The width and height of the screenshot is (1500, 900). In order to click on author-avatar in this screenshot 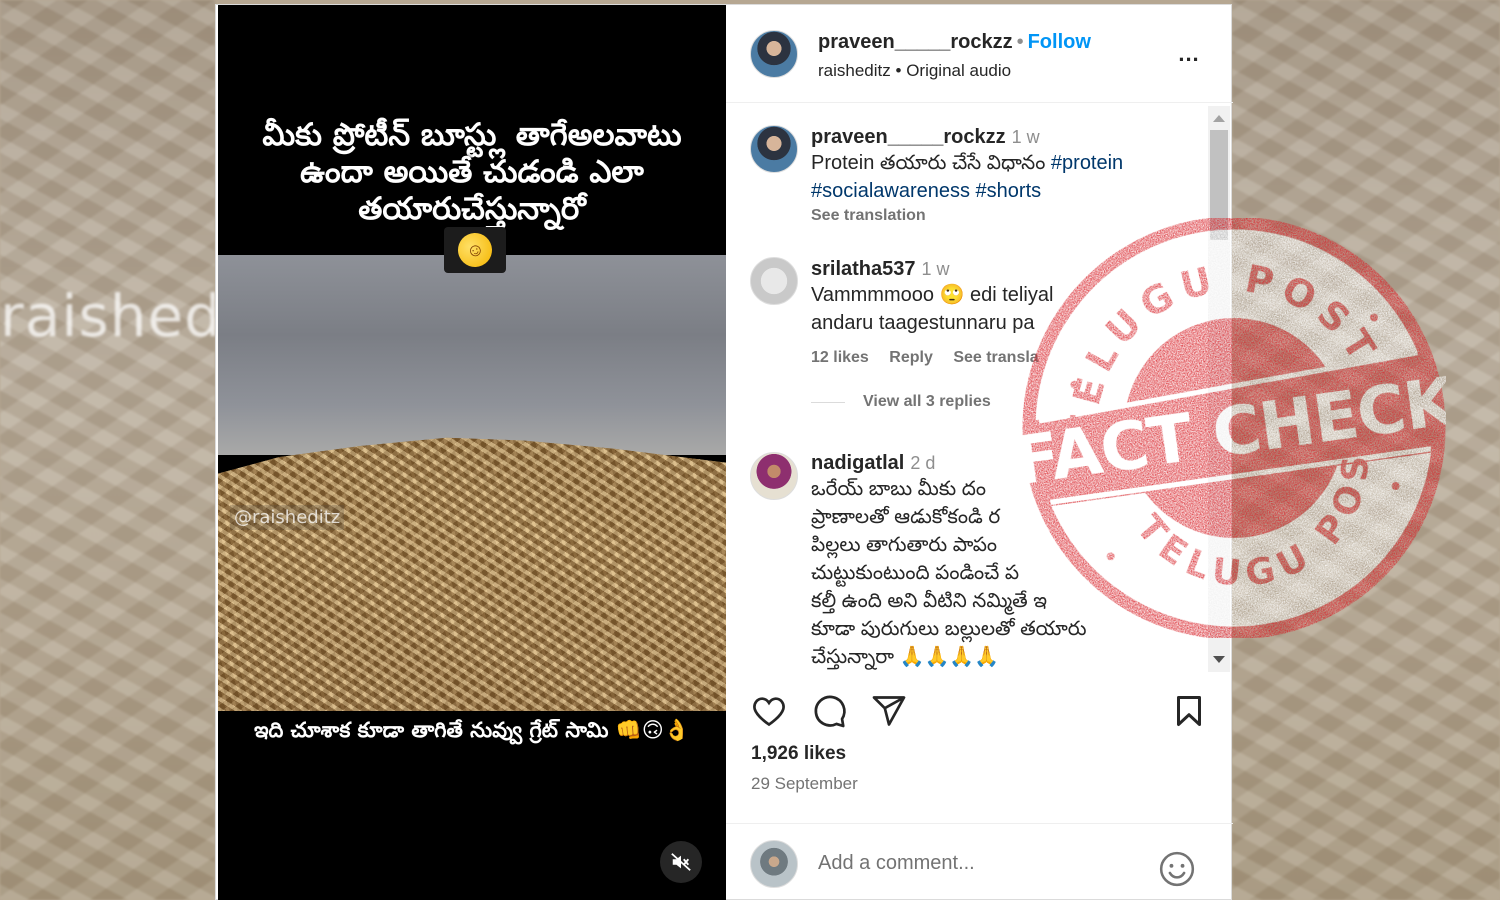, I will do `click(774, 54)`.